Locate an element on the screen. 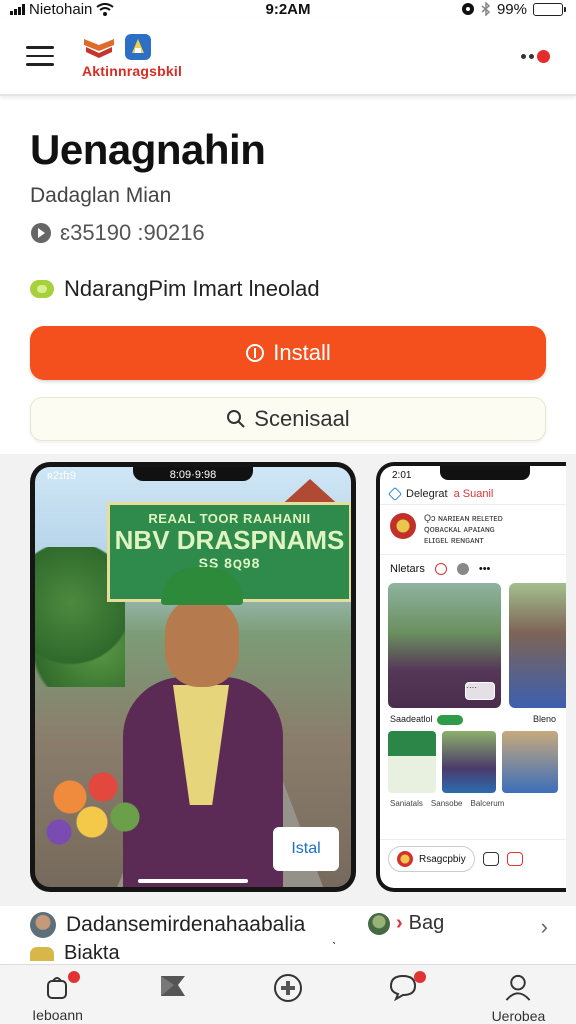 The width and height of the screenshot is (576, 1024). caption-2: Sansobe is located at coordinates (446, 803).